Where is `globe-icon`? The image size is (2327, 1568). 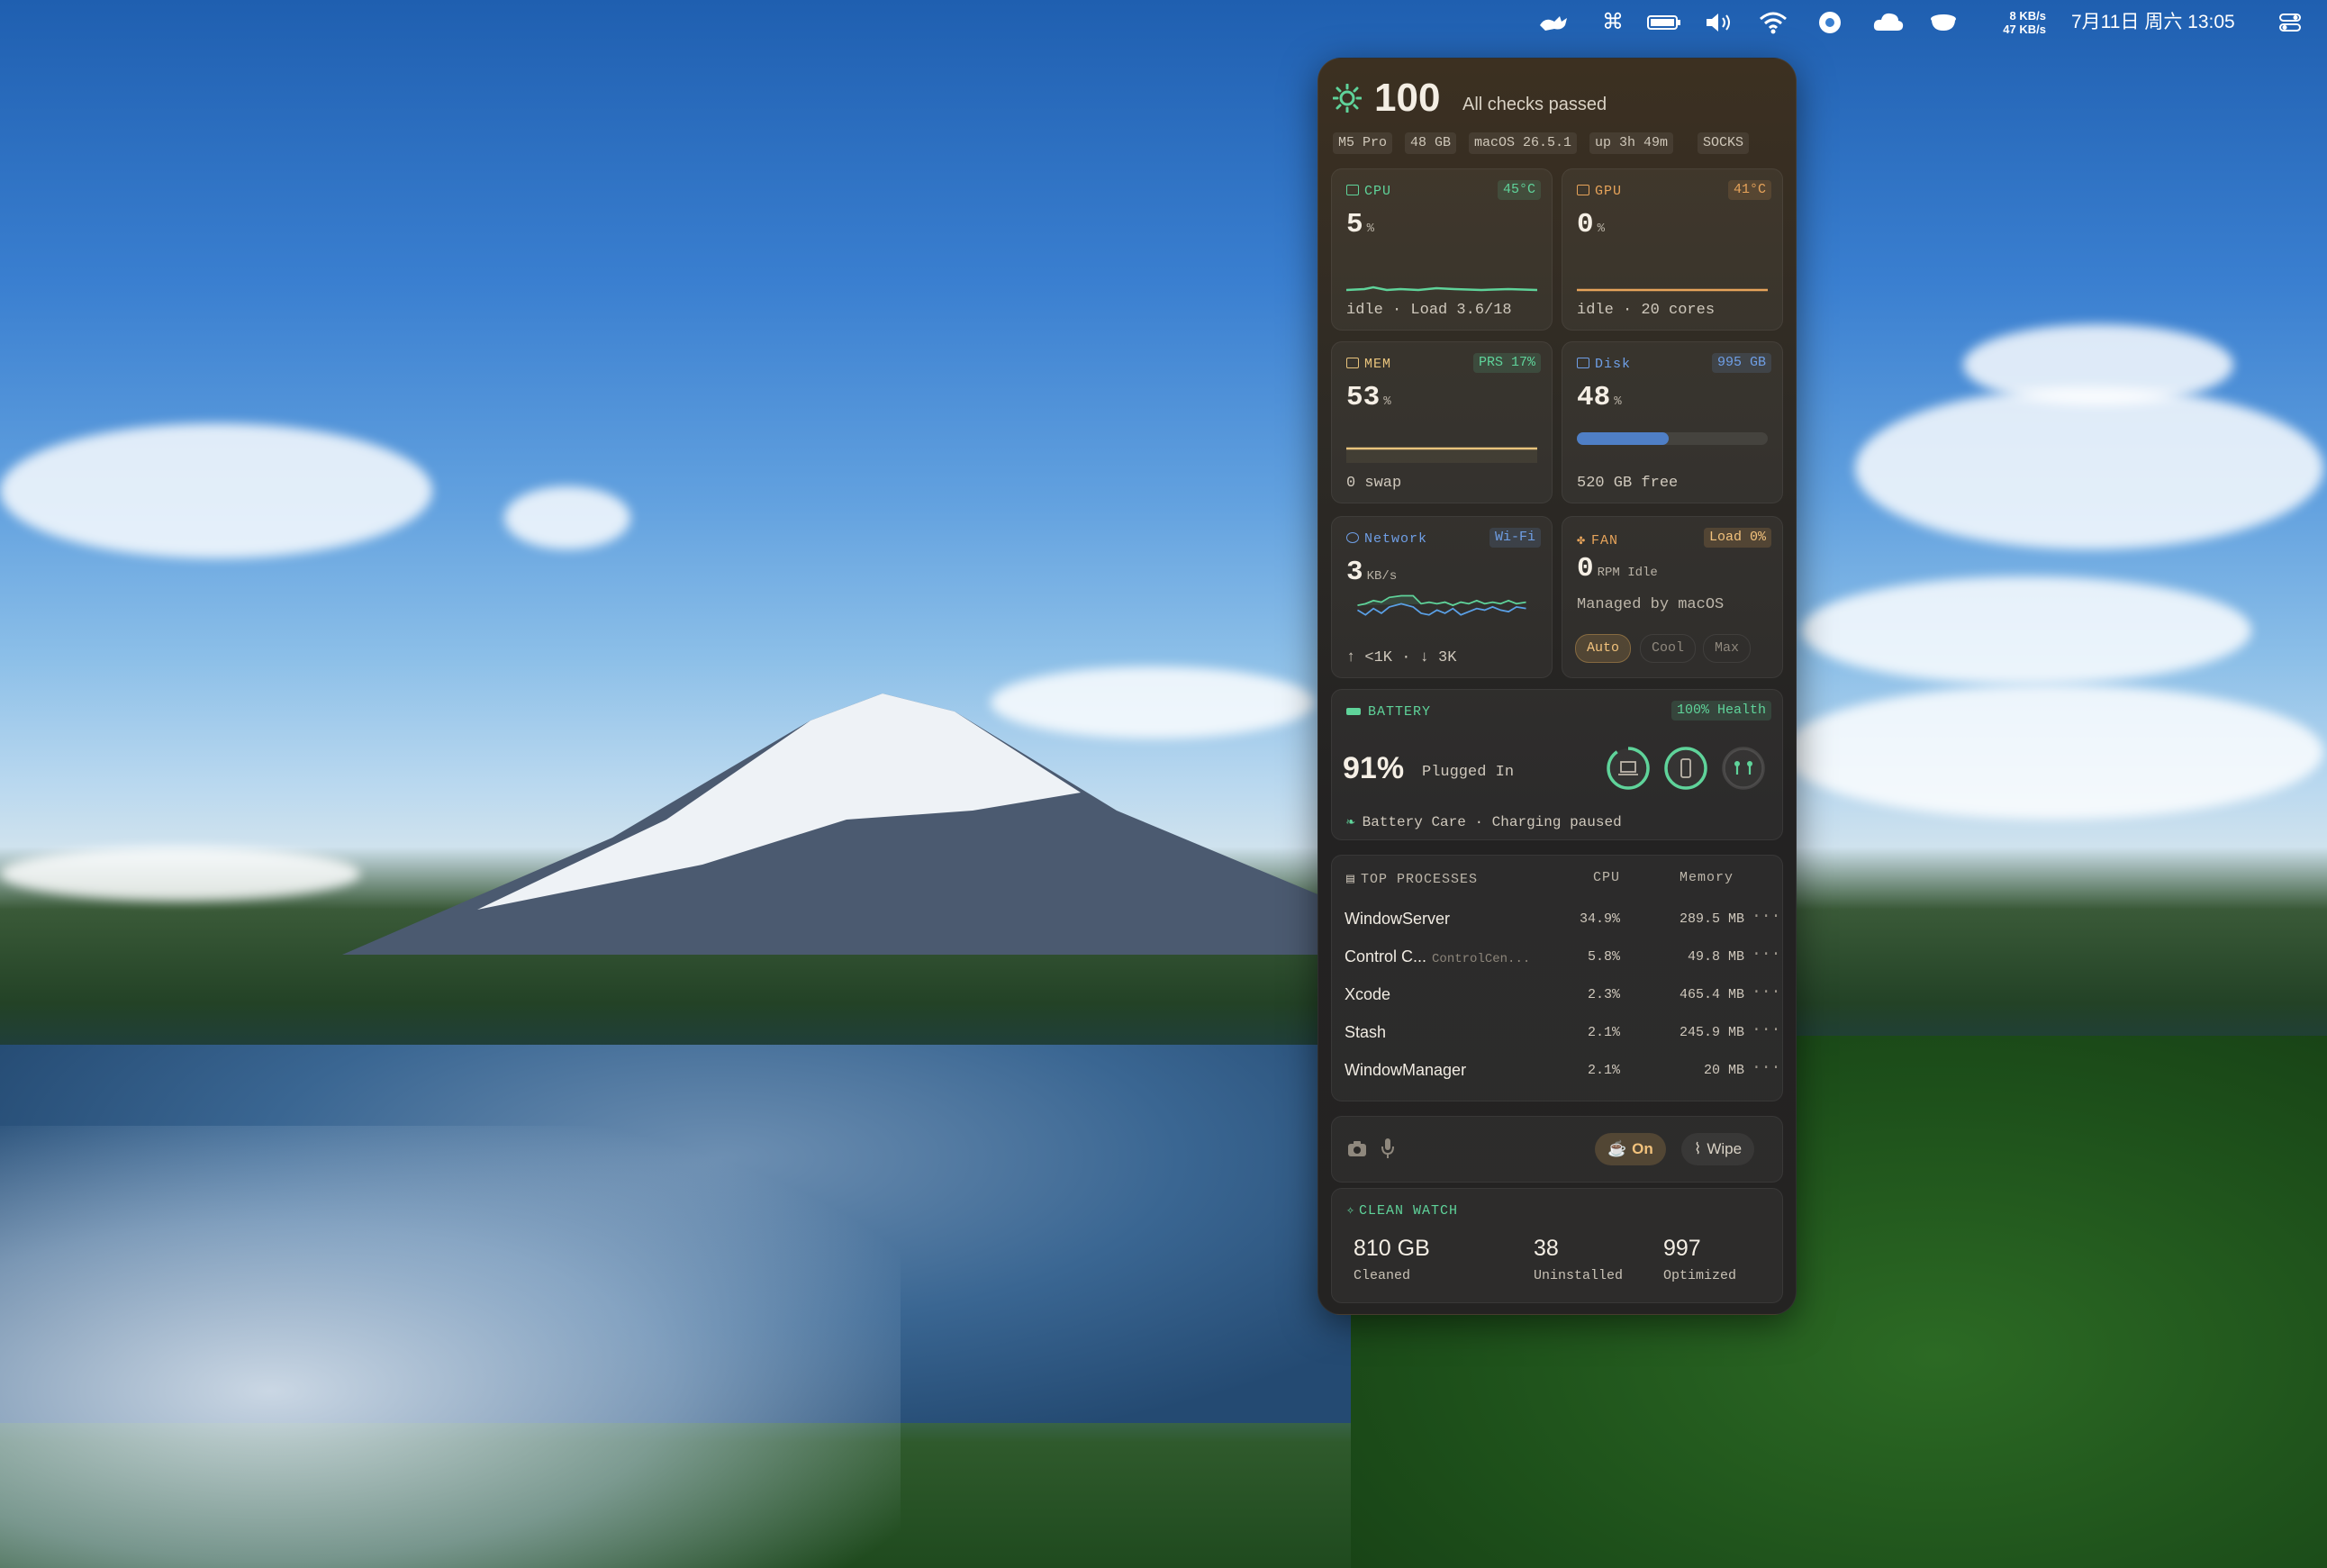 globe-icon is located at coordinates (1352, 537).